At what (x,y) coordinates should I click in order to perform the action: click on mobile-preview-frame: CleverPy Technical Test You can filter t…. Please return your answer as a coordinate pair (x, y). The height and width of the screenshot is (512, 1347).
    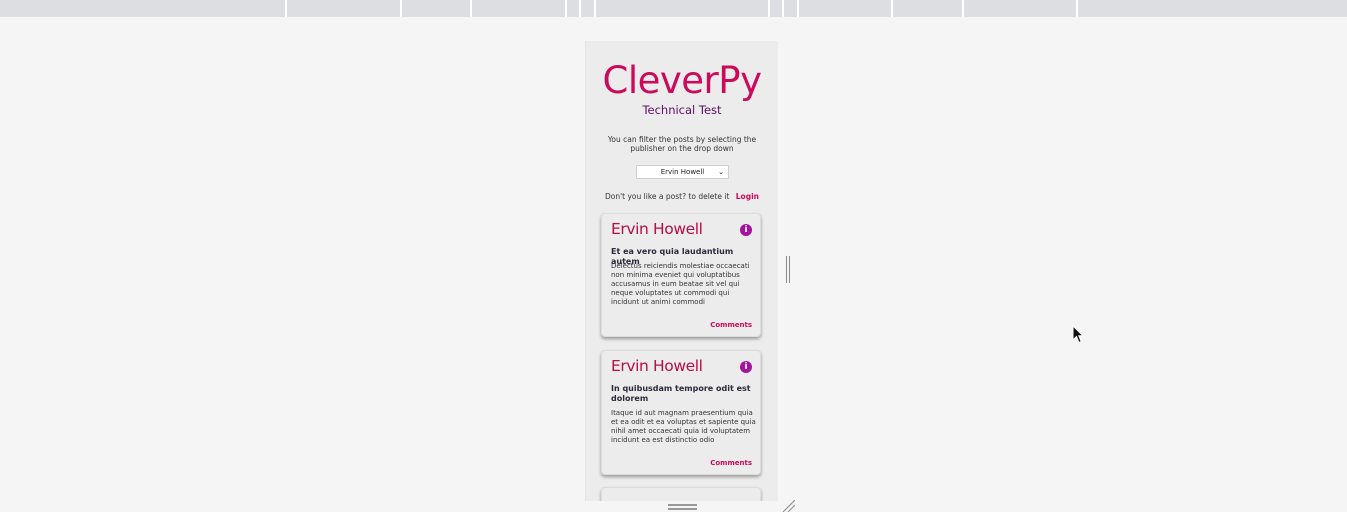
    Looking at the image, I should click on (681, 271).